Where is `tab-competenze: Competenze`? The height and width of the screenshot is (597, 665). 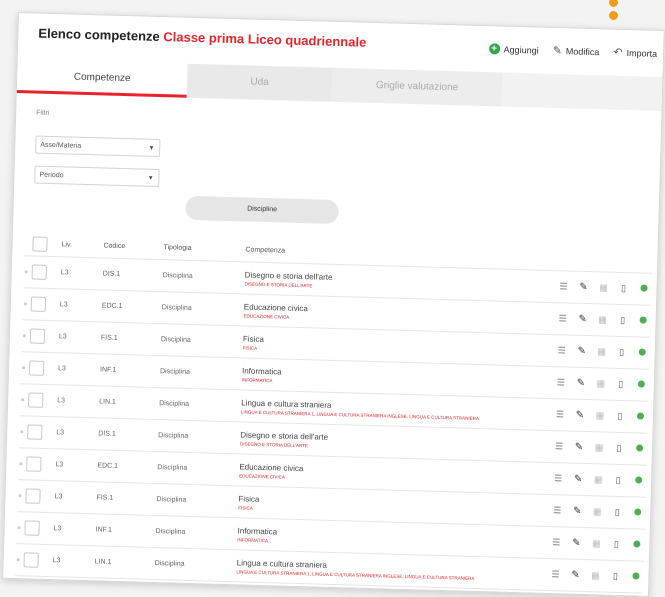 tab-competenze: Competenze is located at coordinates (102, 78).